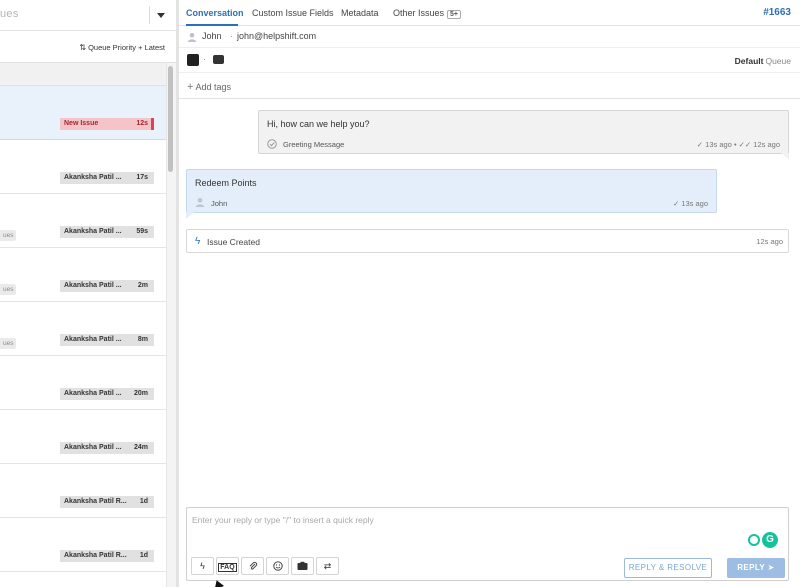 The image size is (800, 587). I want to click on assignee-badge: Akanksha Patil ... 8m, so click(107, 340).